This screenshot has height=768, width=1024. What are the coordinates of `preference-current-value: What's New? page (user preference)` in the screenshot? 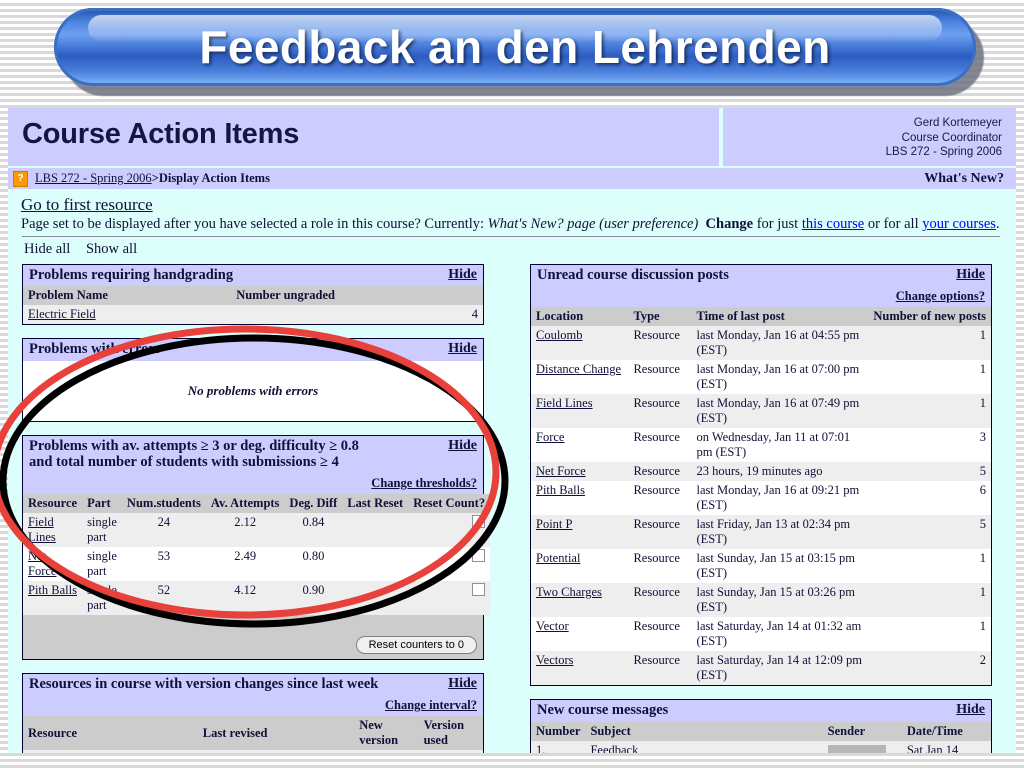 It's located at (593, 224).